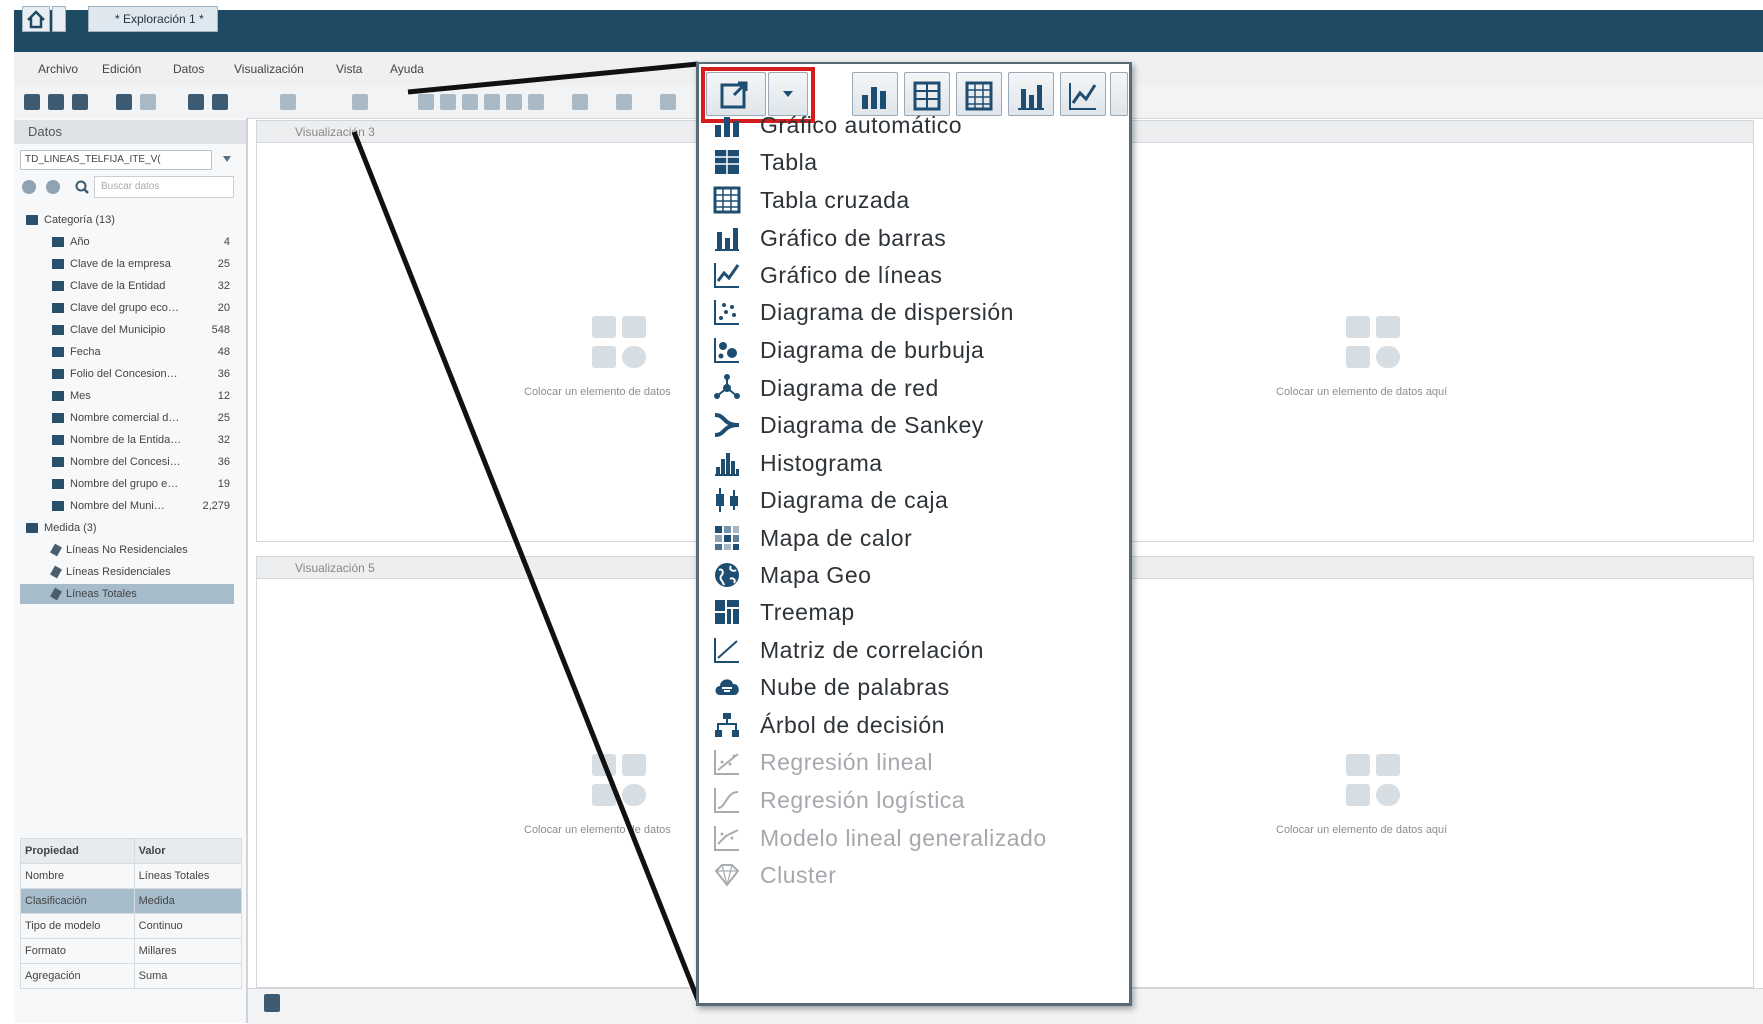 The height and width of the screenshot is (1024, 1763). Describe the element at coordinates (127, 550) in the screenshot. I see `tree-item: Líneas No Residenciales` at that location.